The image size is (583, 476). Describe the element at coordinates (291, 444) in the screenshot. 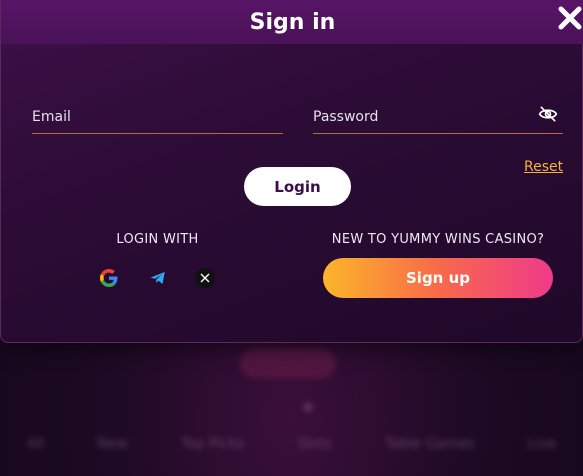

I see `background-category-nav: All New Top Picks Slots Table Games Live` at that location.